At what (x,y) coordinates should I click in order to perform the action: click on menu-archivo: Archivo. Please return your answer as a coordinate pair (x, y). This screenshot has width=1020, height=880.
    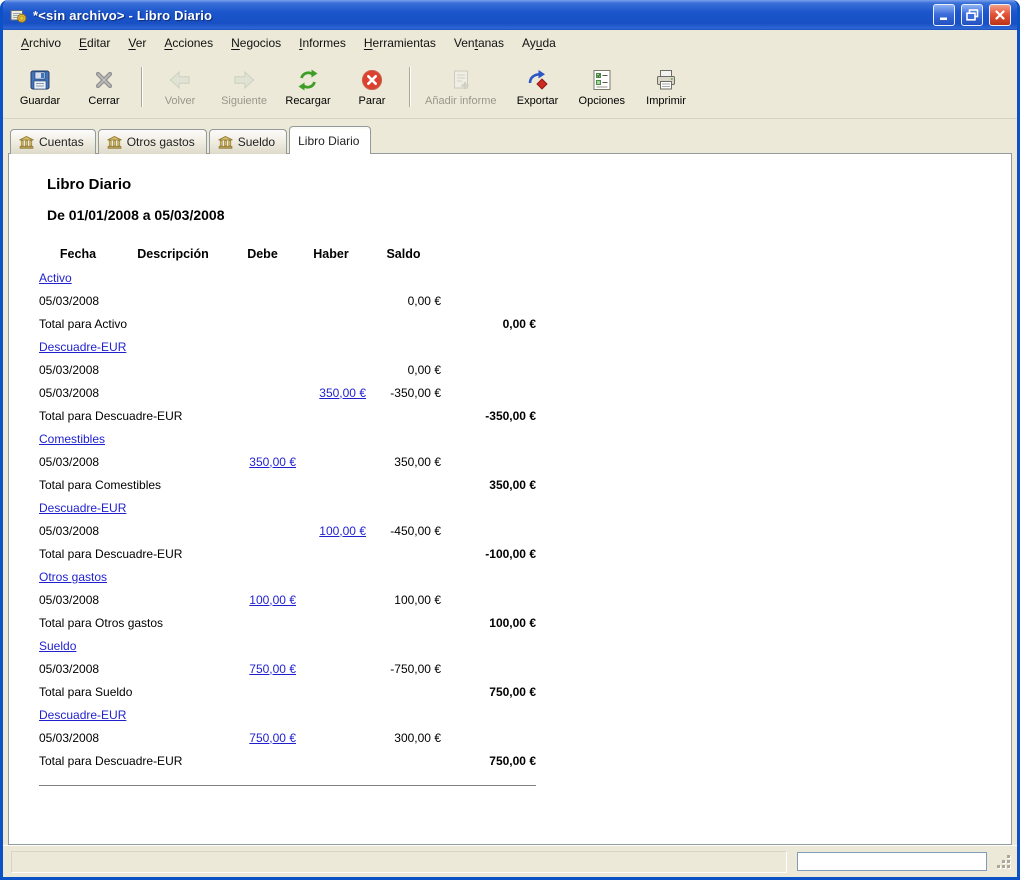
    Looking at the image, I should click on (41, 43).